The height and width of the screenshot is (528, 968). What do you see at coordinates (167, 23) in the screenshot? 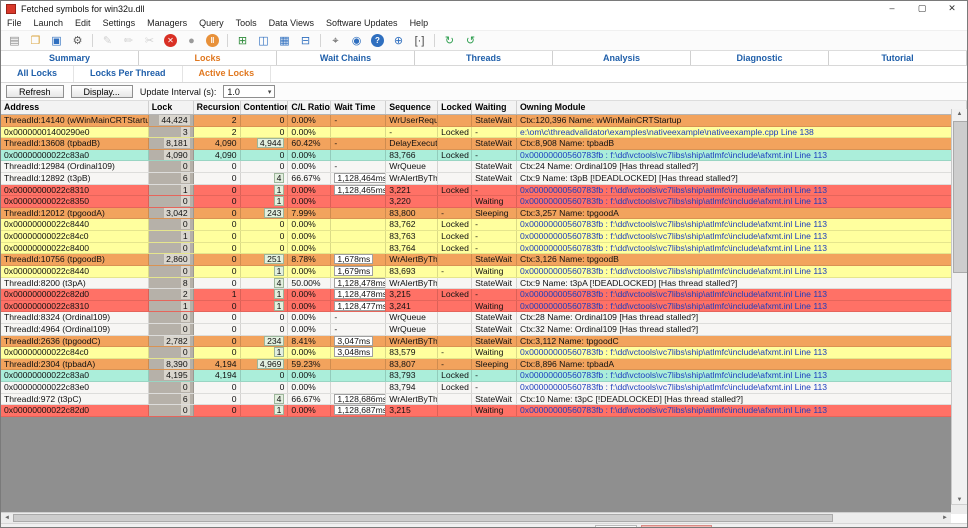
I see `menu-managers: Managers` at bounding box center [167, 23].